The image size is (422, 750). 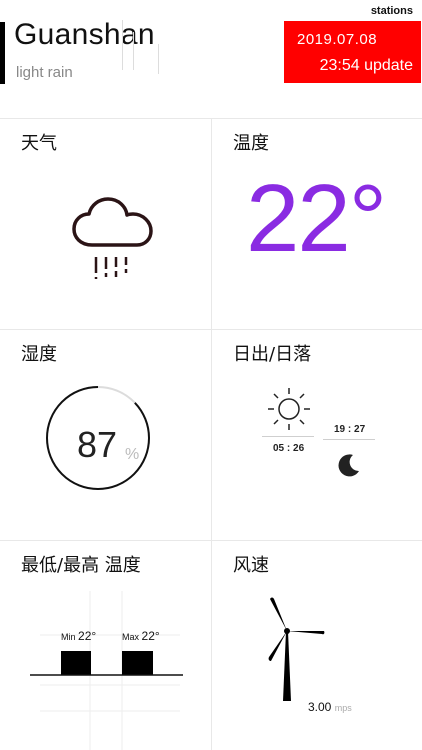 What do you see at coordinates (316, 434) in the screenshot?
I see `sun-card: 日出/日落 05 : 26 19 : 27` at bounding box center [316, 434].